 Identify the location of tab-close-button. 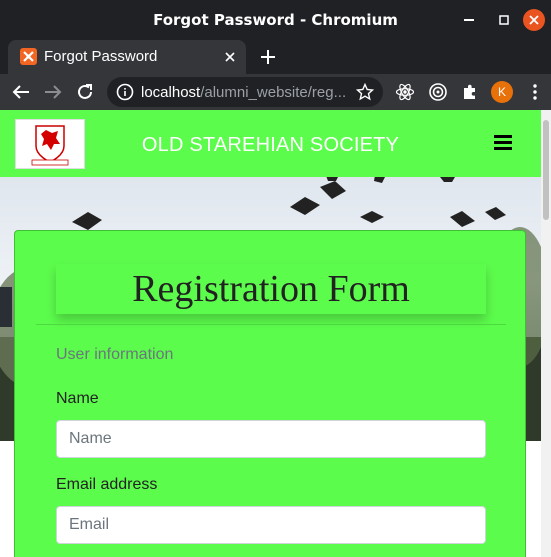
(230, 57).